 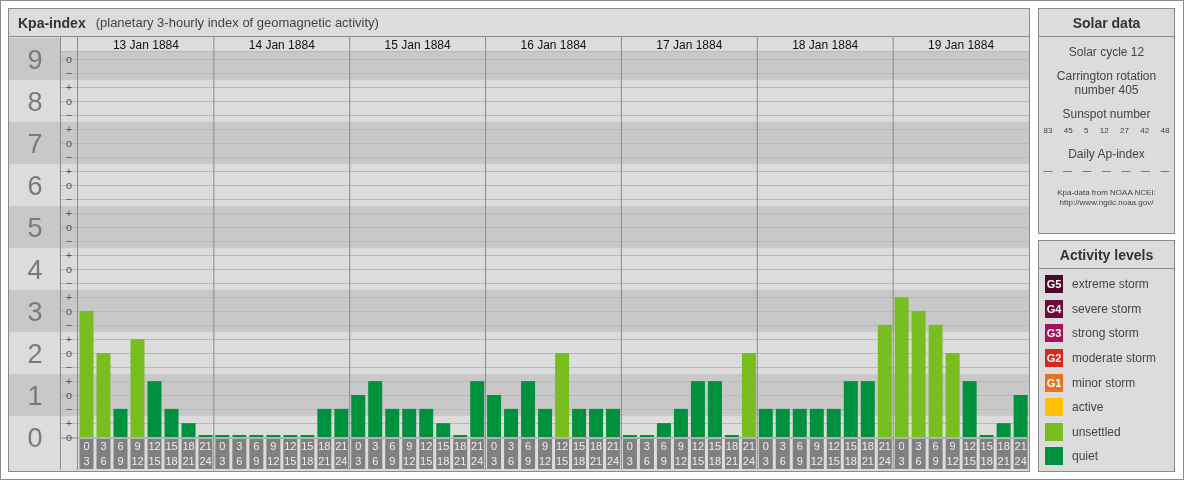 What do you see at coordinates (689, 44) in the screenshot?
I see `date-header: 17 Jan 1884` at bounding box center [689, 44].